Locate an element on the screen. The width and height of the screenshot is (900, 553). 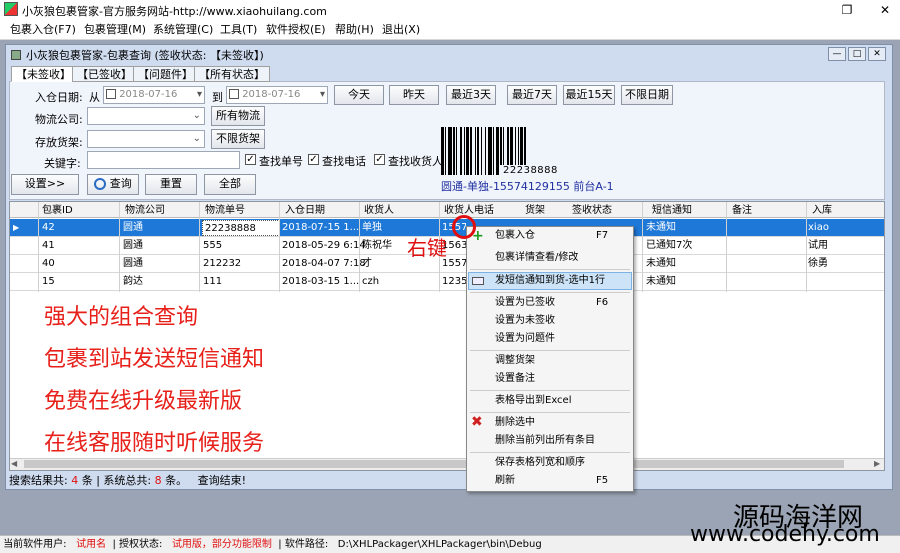
cell-receiver: 单独 is located at coordinates (372, 227).